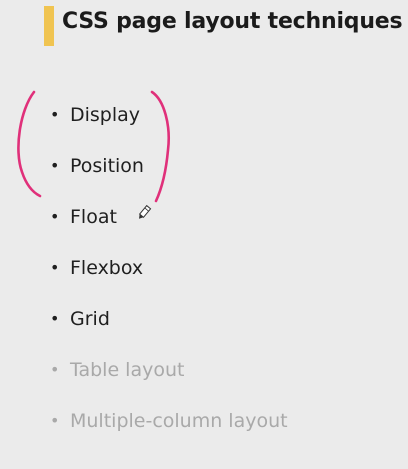 This screenshot has height=469, width=408. Describe the element at coordinates (90, 319) in the screenshot. I see `list-item-label: Grid` at that location.